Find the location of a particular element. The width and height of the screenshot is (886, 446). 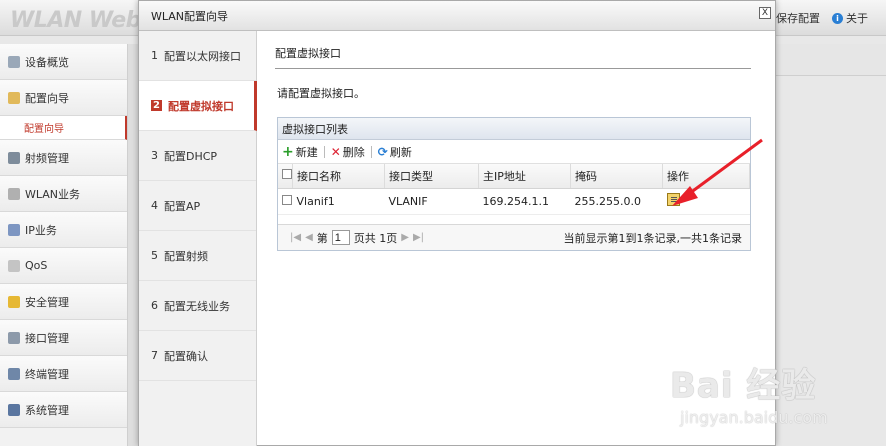

step-label: 配置DHCP is located at coordinates (191, 156).